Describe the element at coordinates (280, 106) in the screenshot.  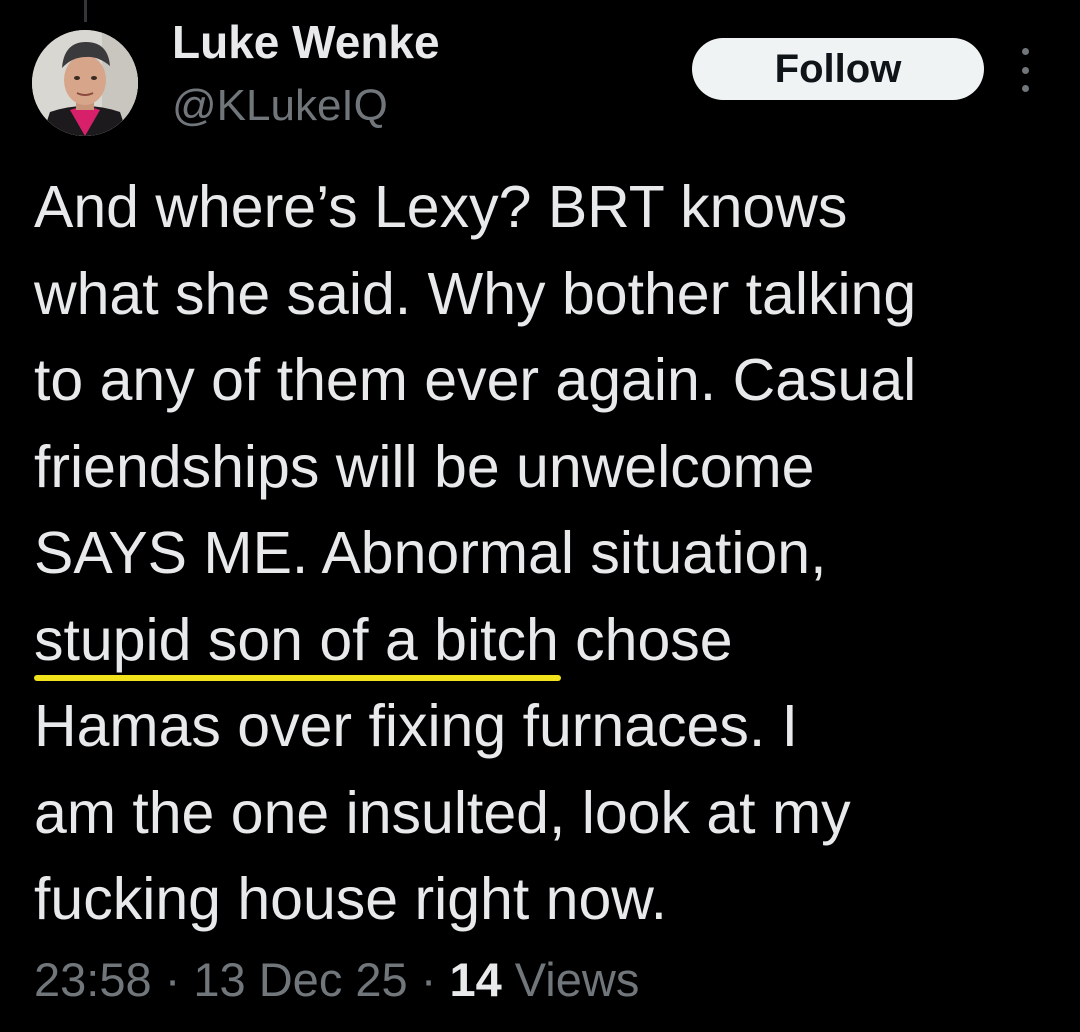
I see `author-handle: @KLukeIQ` at that location.